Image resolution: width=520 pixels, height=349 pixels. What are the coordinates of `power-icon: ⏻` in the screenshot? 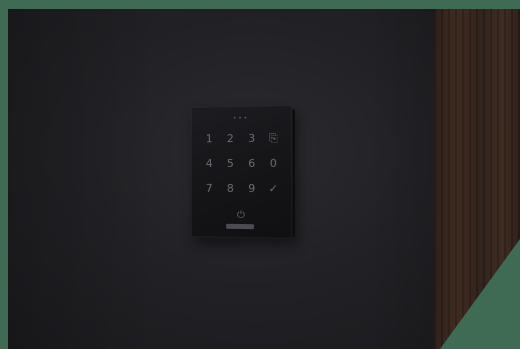 It's located at (241, 215).